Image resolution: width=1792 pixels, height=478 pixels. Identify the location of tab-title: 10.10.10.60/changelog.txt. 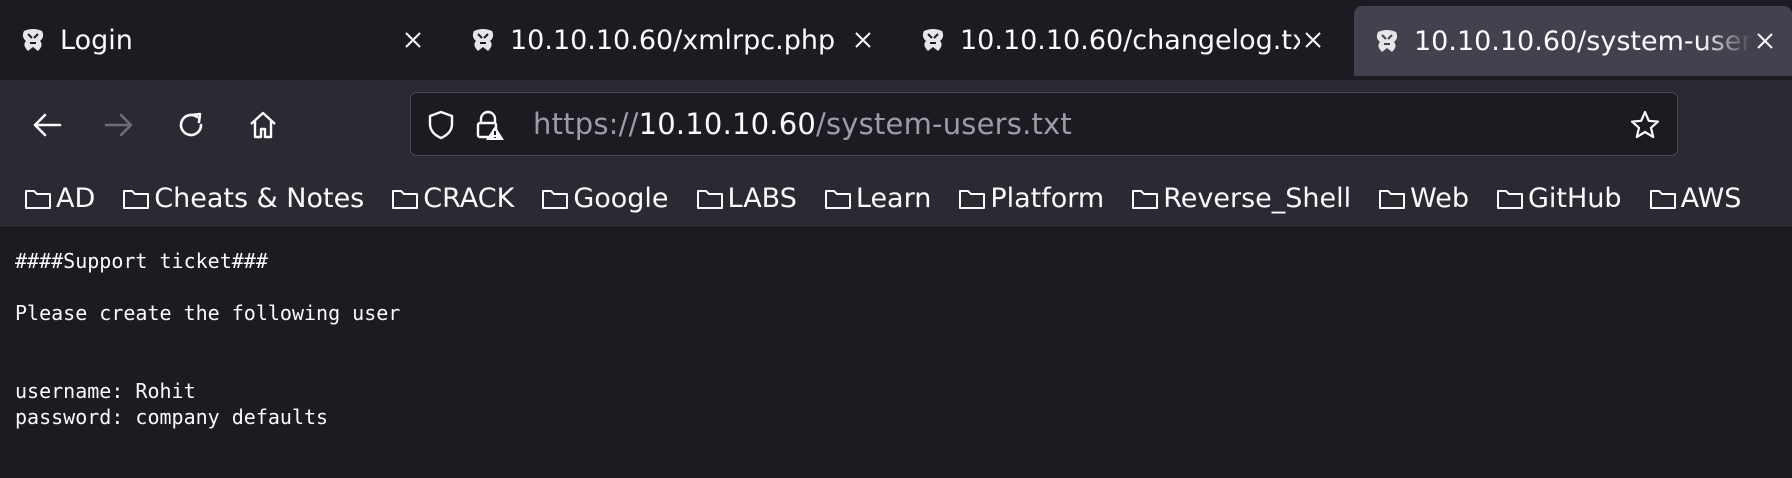
(1130, 40).